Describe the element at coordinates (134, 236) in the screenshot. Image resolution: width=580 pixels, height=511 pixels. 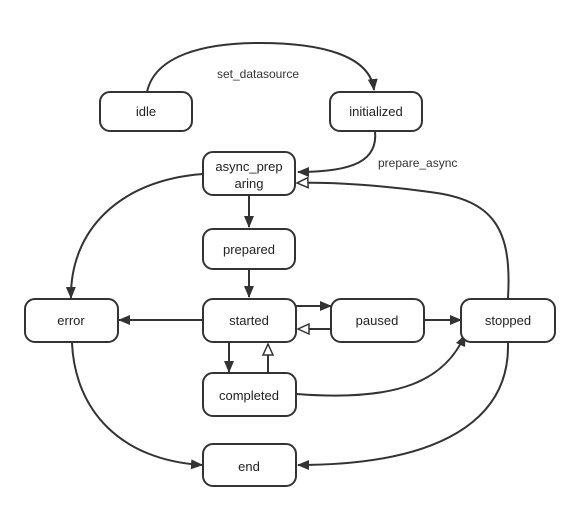
I see `edge-async-preparing-to-error` at that location.